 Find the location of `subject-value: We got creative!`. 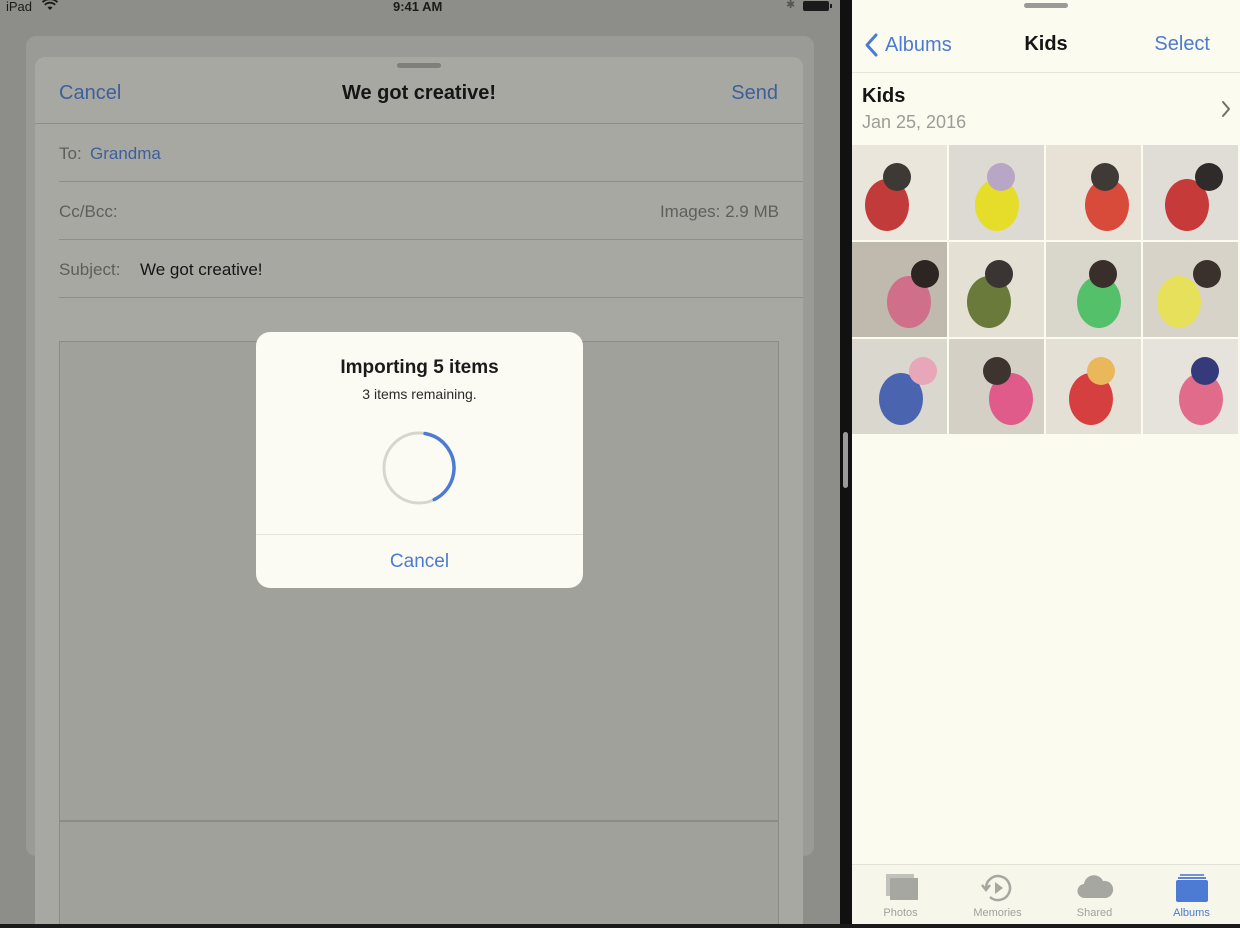

subject-value: We got creative! is located at coordinates (201, 270).